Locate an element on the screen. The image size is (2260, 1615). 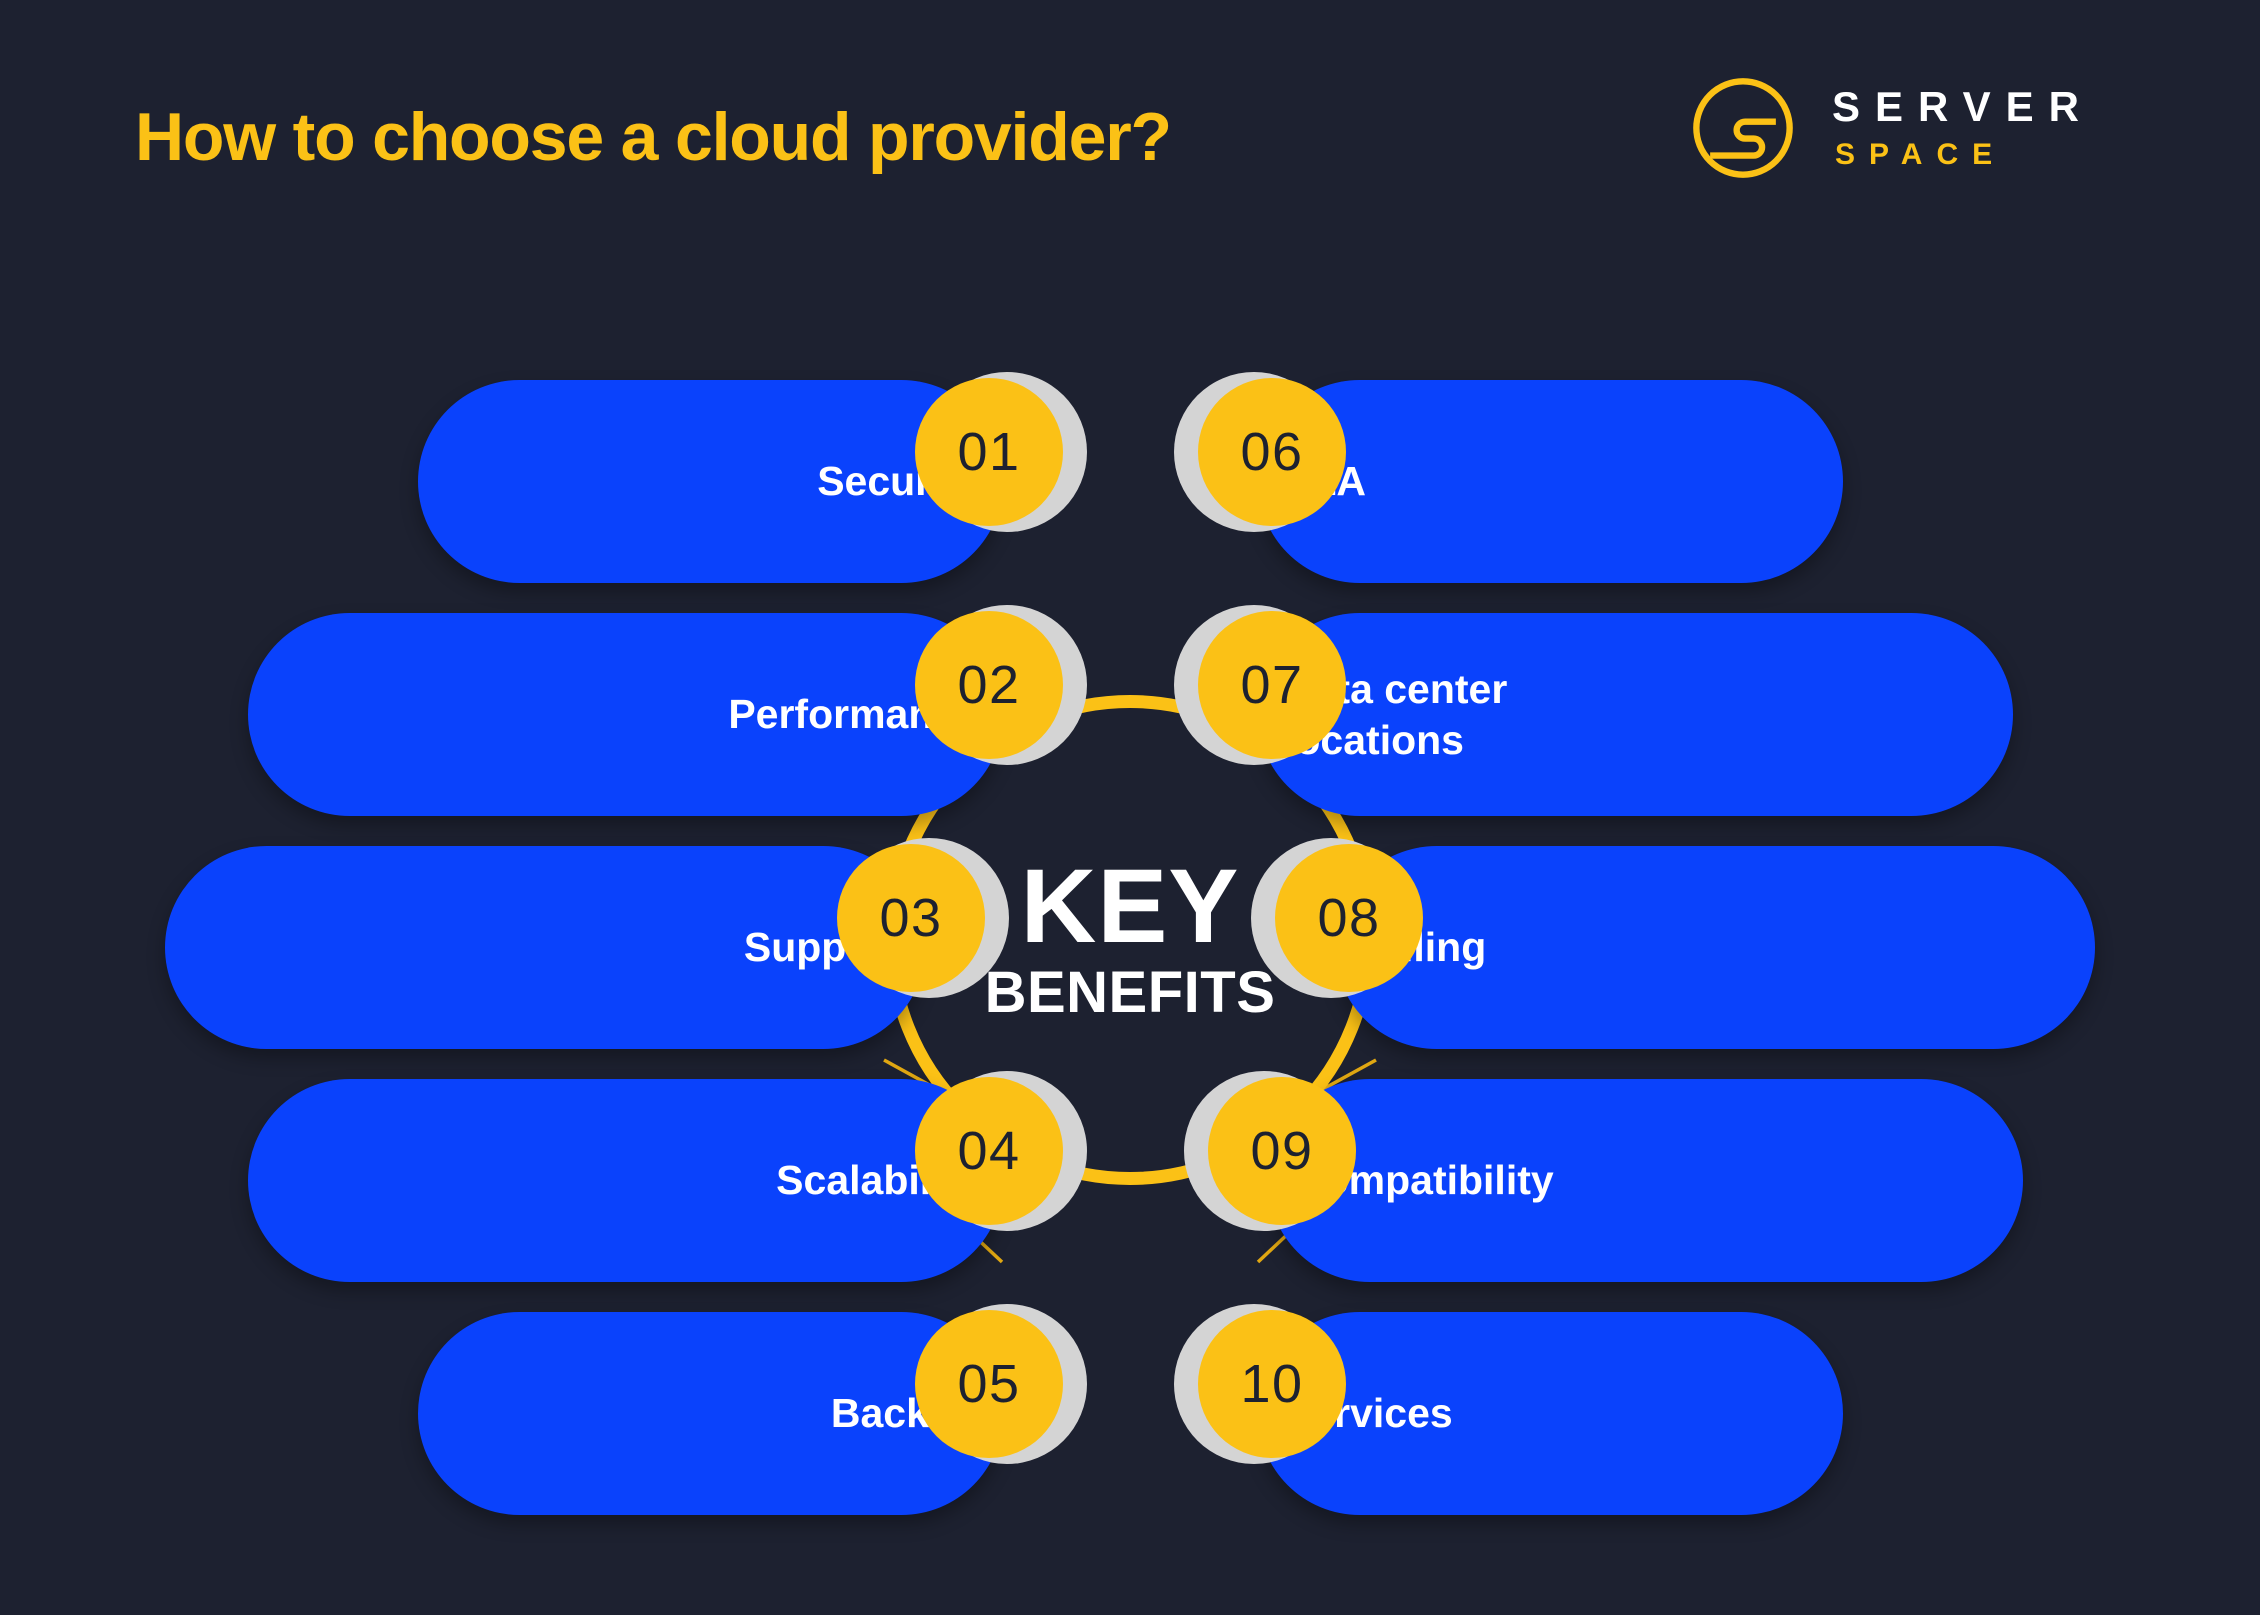
benefit-number: 01 is located at coordinates (989, 452).